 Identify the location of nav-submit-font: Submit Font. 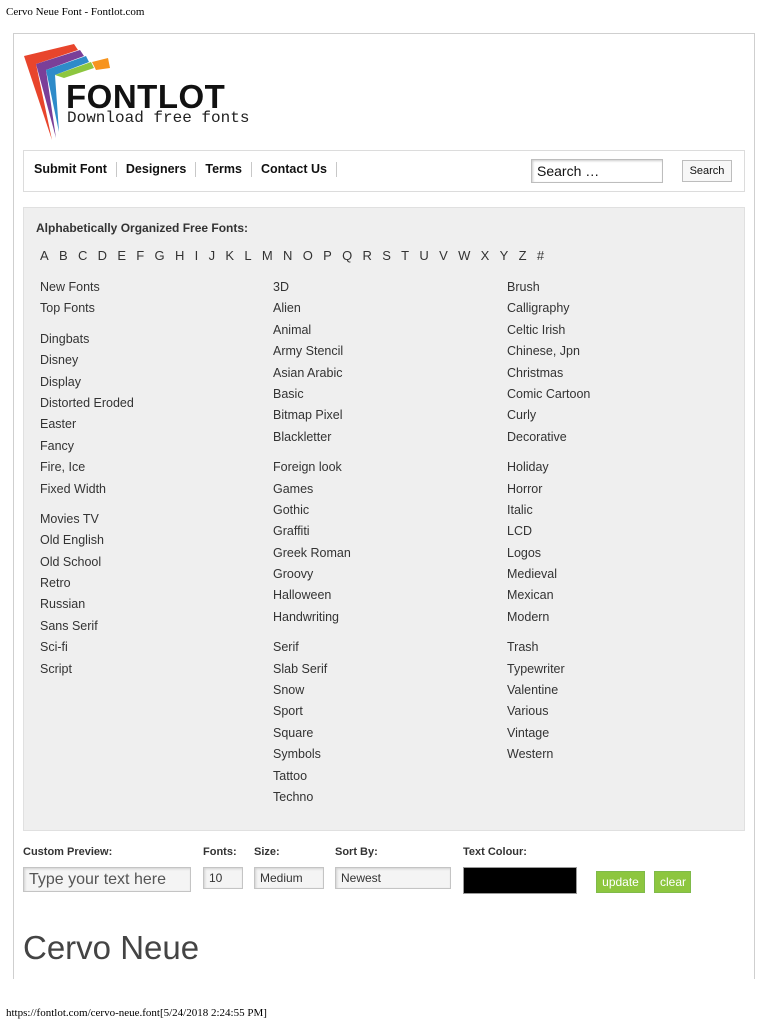
(75, 169).